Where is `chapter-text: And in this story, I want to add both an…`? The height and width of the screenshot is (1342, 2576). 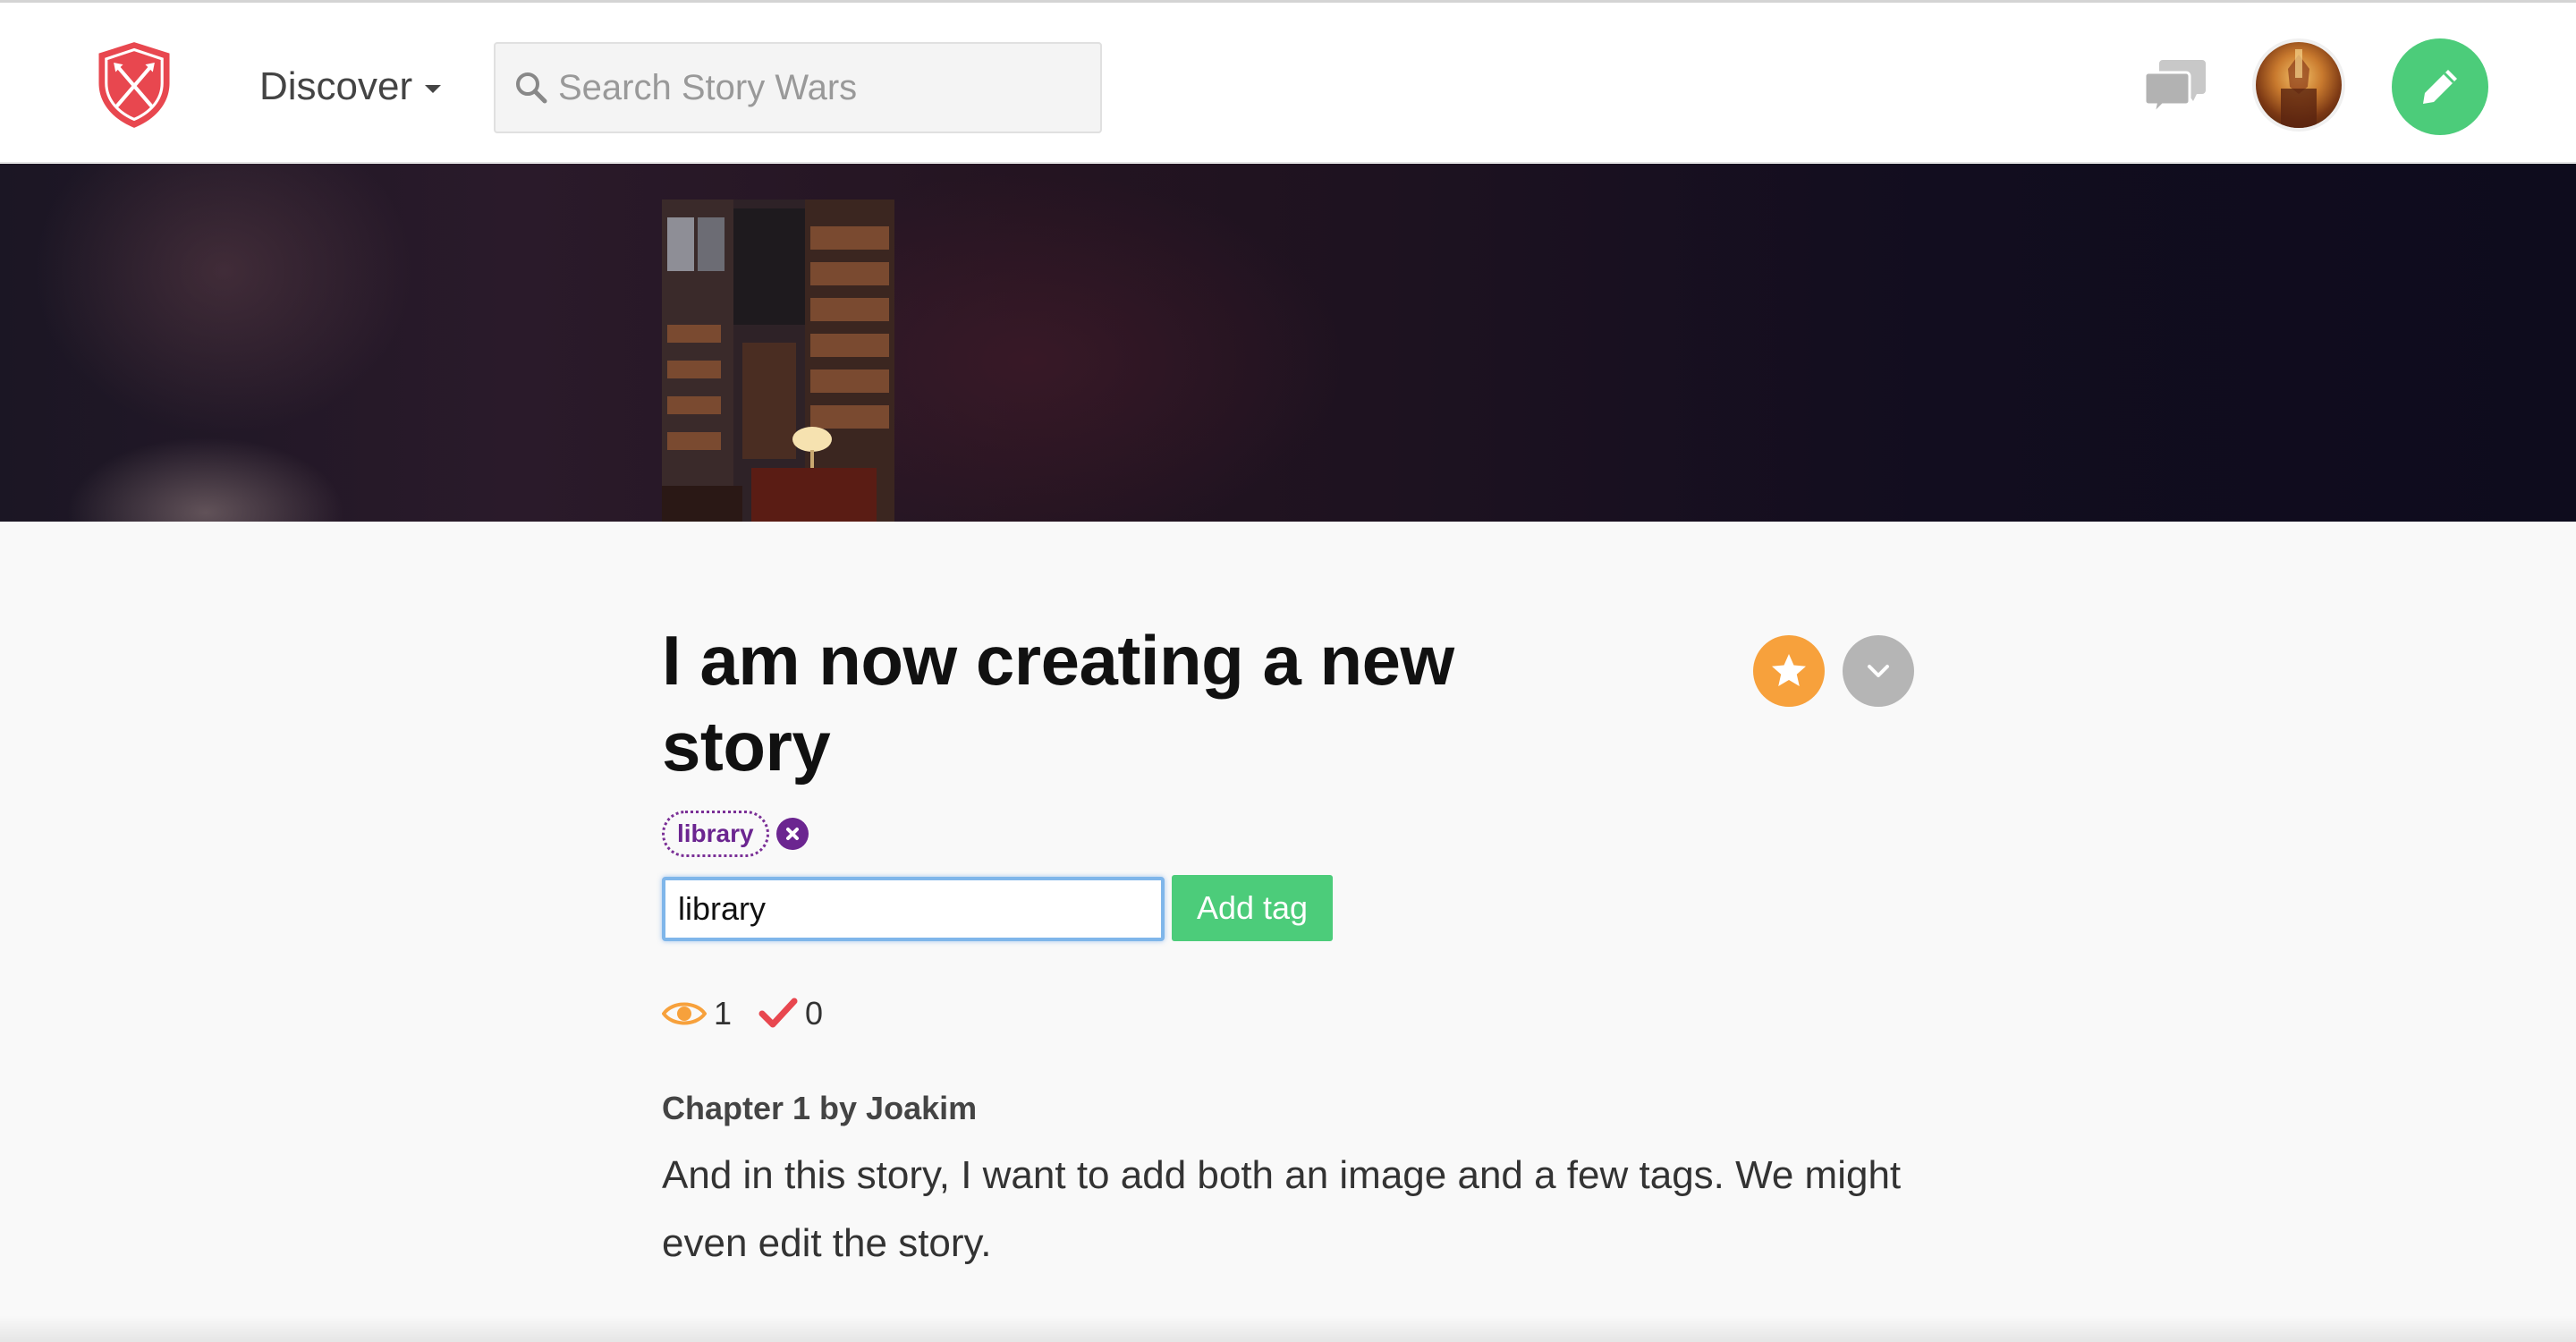 chapter-text: And in this story, I want to add both an… is located at coordinates (1282, 1209).